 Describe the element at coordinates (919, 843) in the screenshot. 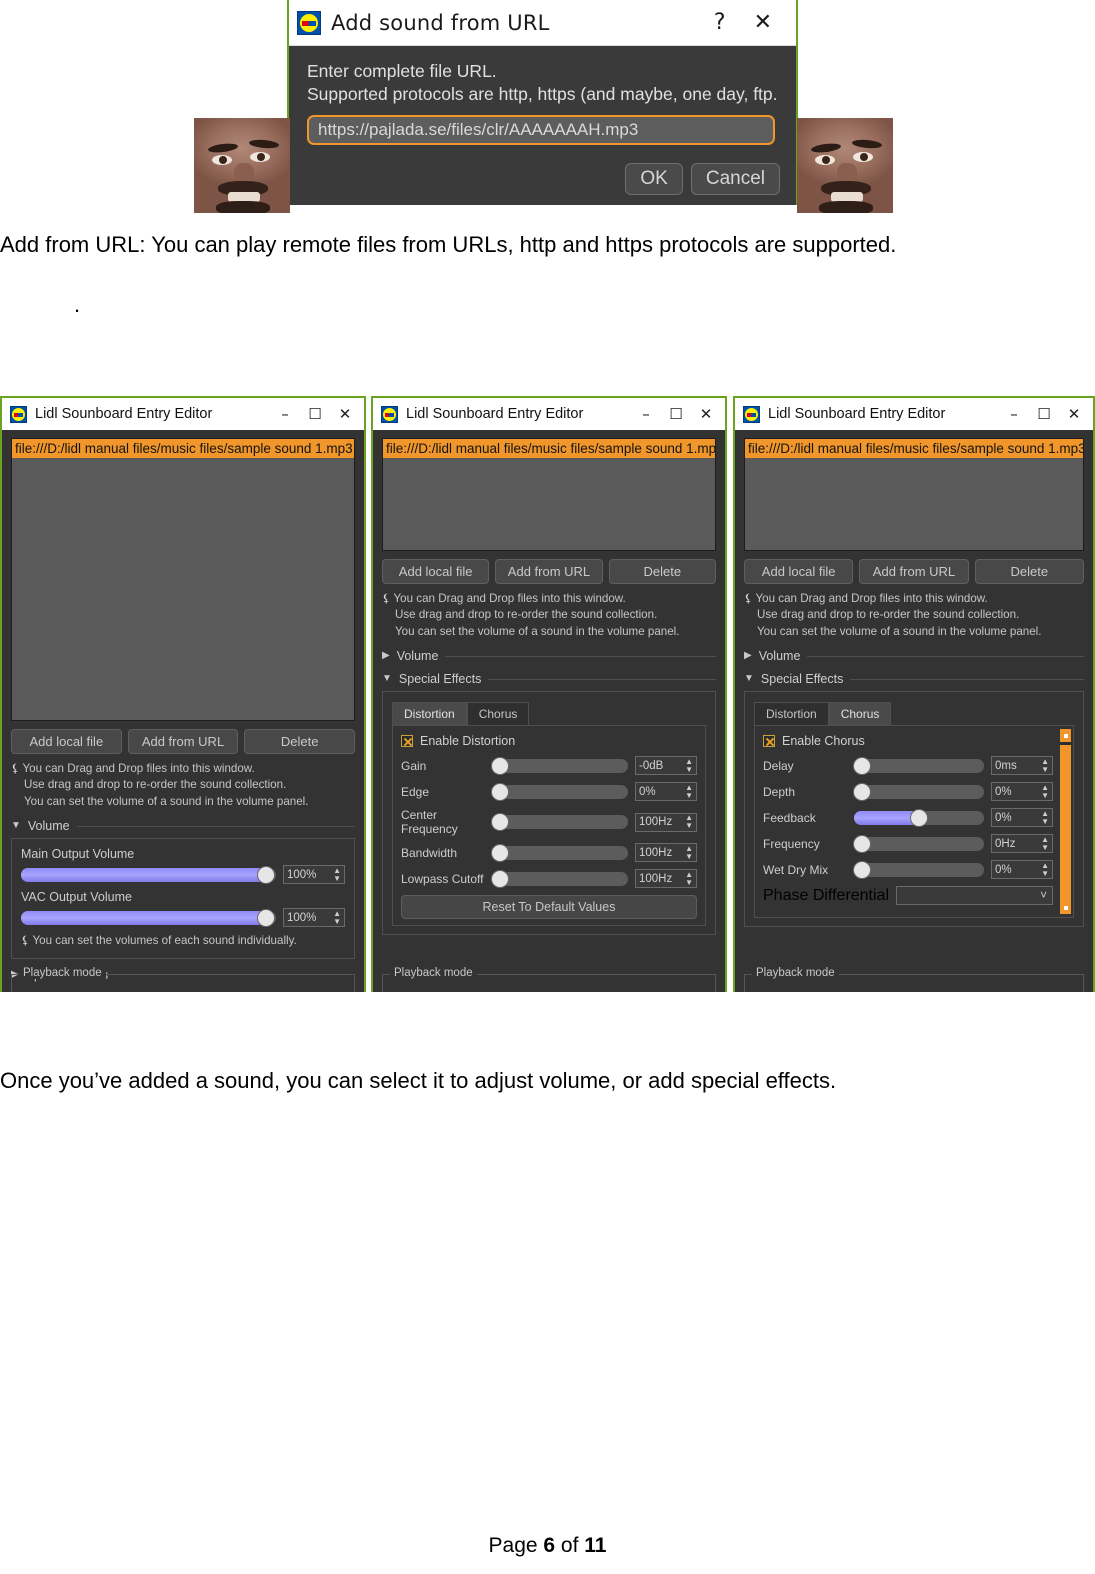

I see `frequency-slider` at that location.